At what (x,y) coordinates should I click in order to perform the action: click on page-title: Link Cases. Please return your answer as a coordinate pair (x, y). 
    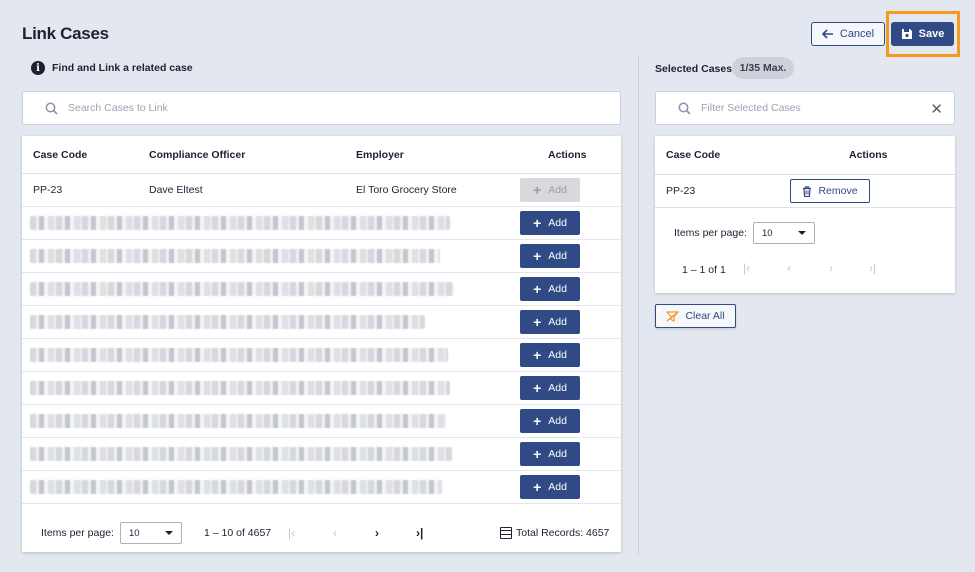
    Looking at the image, I should click on (65, 33).